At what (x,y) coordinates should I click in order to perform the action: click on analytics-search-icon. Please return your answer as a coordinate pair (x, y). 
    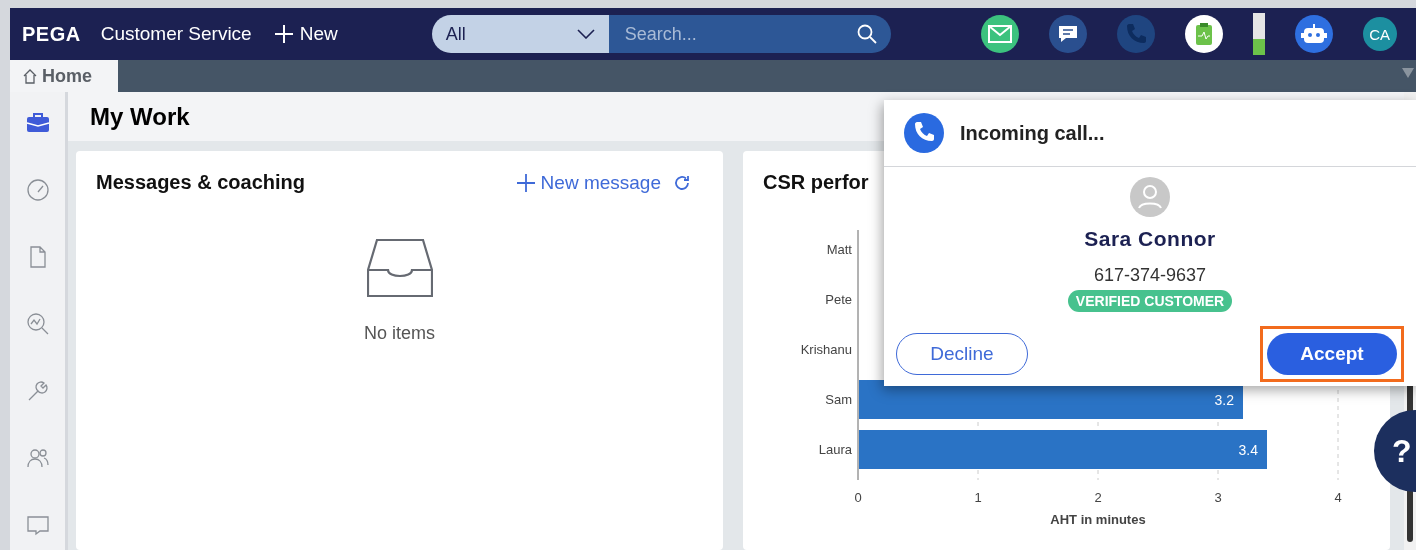
    Looking at the image, I should click on (37, 324).